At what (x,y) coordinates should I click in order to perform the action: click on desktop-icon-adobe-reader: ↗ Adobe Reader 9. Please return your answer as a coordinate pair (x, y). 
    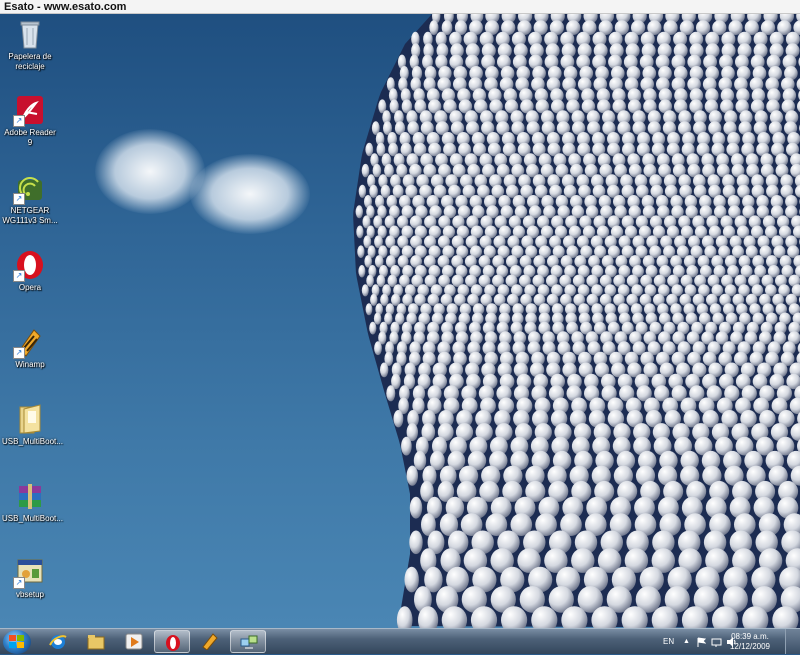
    Looking at the image, I should click on (30, 121).